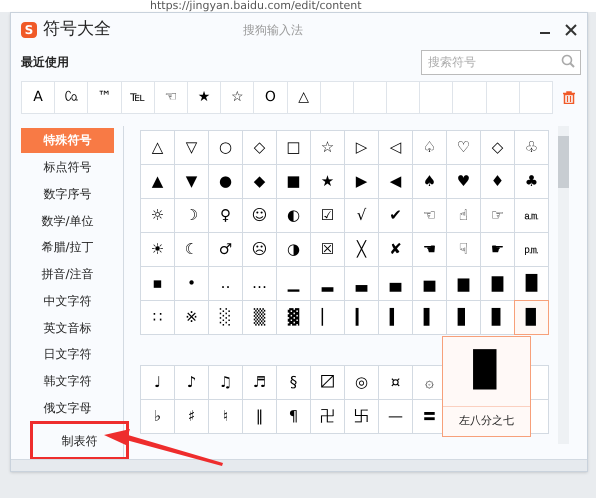 The width and height of the screenshot is (596, 498). Describe the element at coordinates (569, 97) in the screenshot. I see `trash-icon` at that location.